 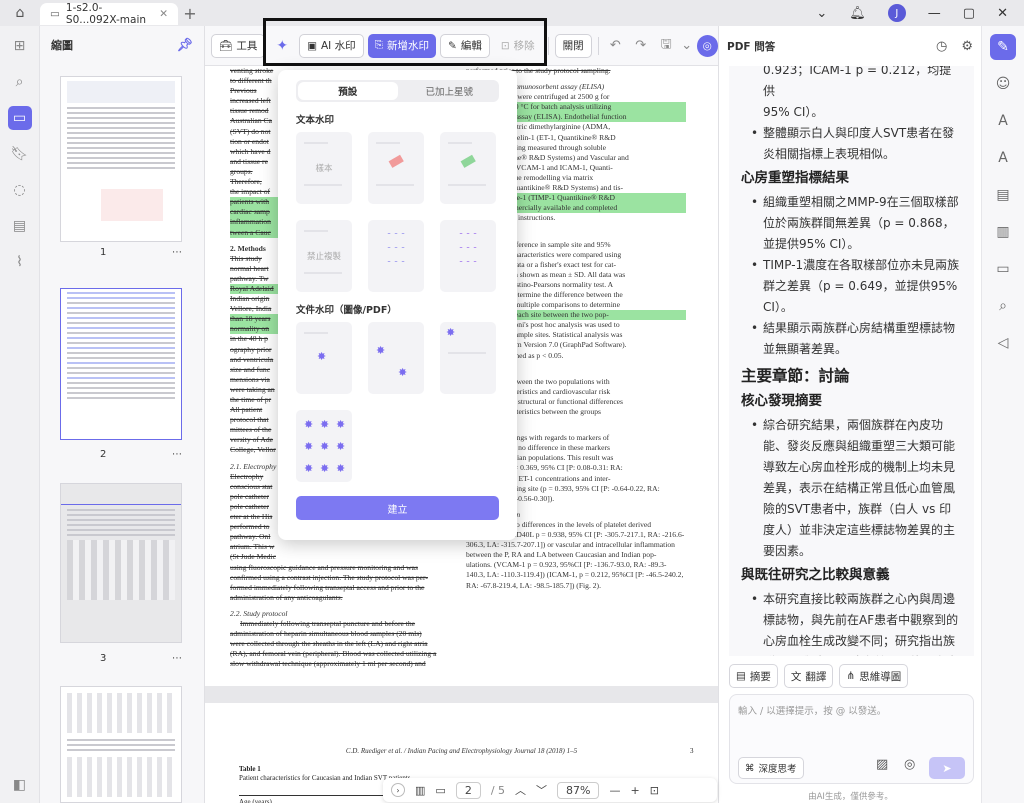 What do you see at coordinates (20, 190) in the screenshot?
I see `comment-icon: ◌` at bounding box center [20, 190].